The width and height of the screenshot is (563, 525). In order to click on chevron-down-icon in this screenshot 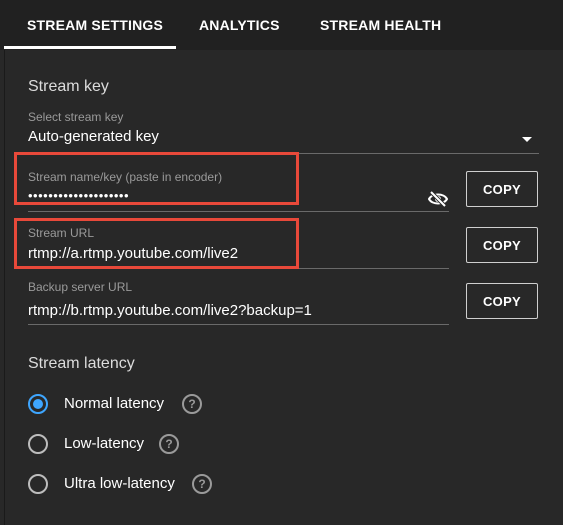, I will do `click(527, 139)`.